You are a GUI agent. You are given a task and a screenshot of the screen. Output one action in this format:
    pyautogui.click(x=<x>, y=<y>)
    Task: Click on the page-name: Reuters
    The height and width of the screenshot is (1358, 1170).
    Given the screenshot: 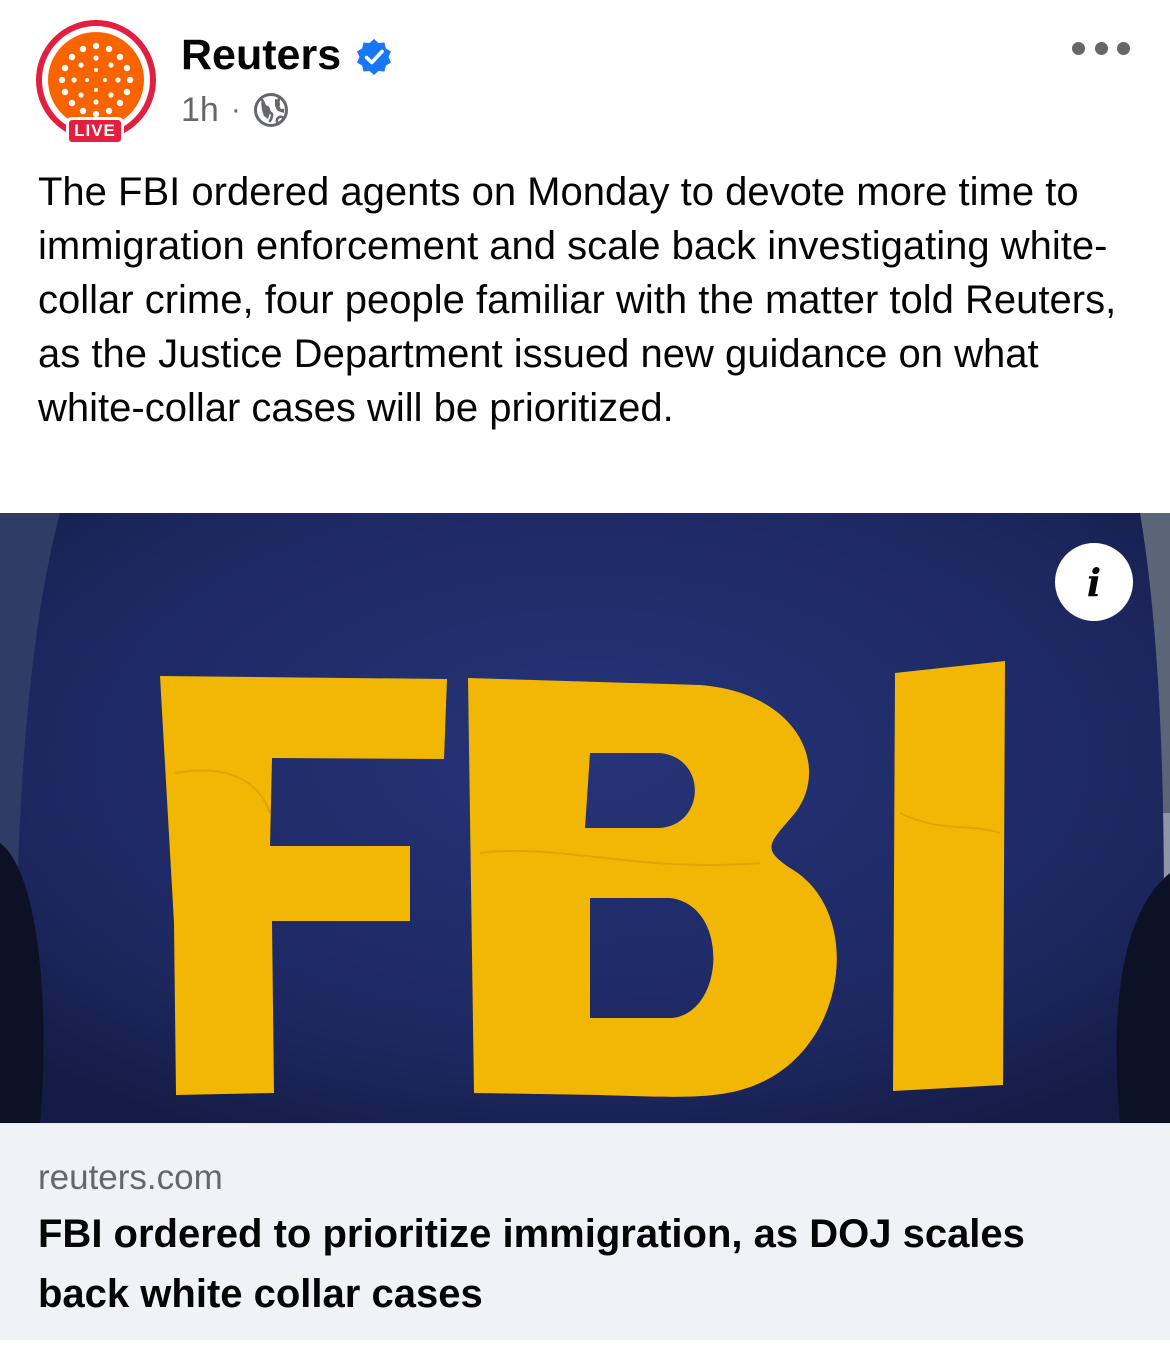 What is the action you would take?
    pyautogui.click(x=261, y=55)
    